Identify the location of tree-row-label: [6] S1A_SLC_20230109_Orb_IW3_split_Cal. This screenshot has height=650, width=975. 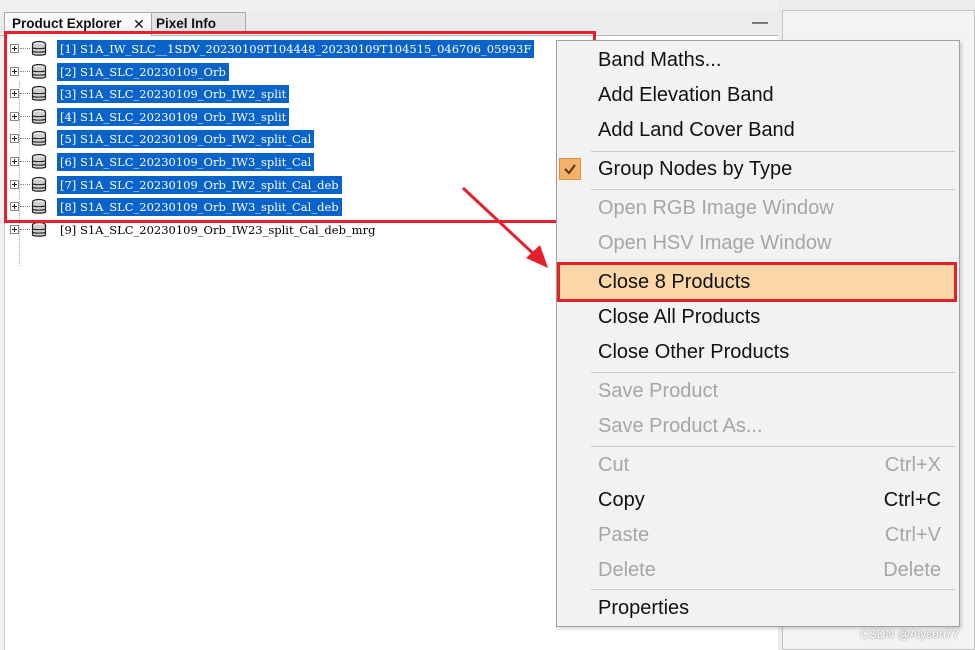
(186, 162).